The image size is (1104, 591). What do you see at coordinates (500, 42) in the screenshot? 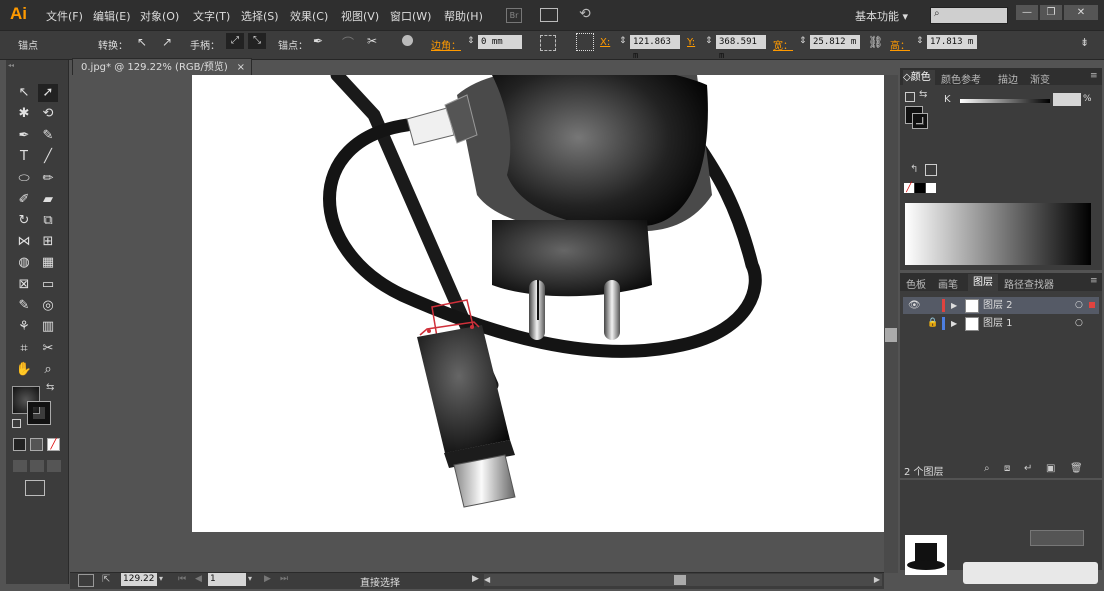
I see `corner-radius-field: 0 mm` at bounding box center [500, 42].